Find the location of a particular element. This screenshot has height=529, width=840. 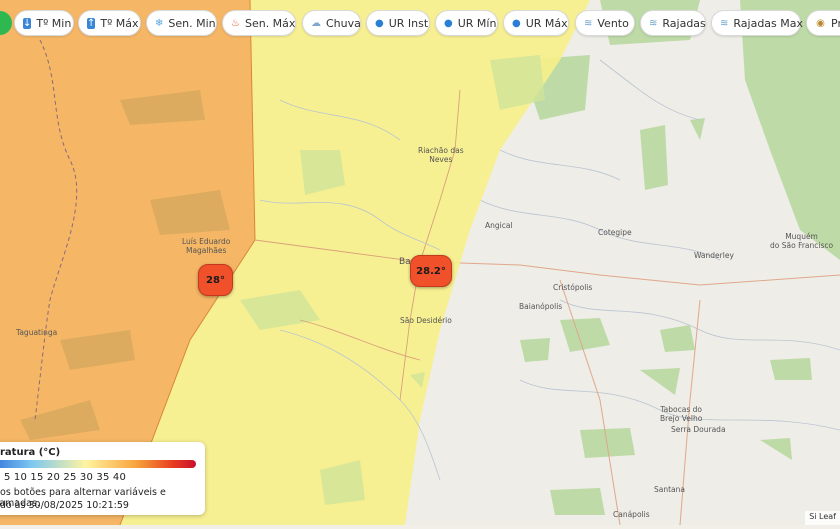

place-label-santana: Santana is located at coordinates (669, 489).